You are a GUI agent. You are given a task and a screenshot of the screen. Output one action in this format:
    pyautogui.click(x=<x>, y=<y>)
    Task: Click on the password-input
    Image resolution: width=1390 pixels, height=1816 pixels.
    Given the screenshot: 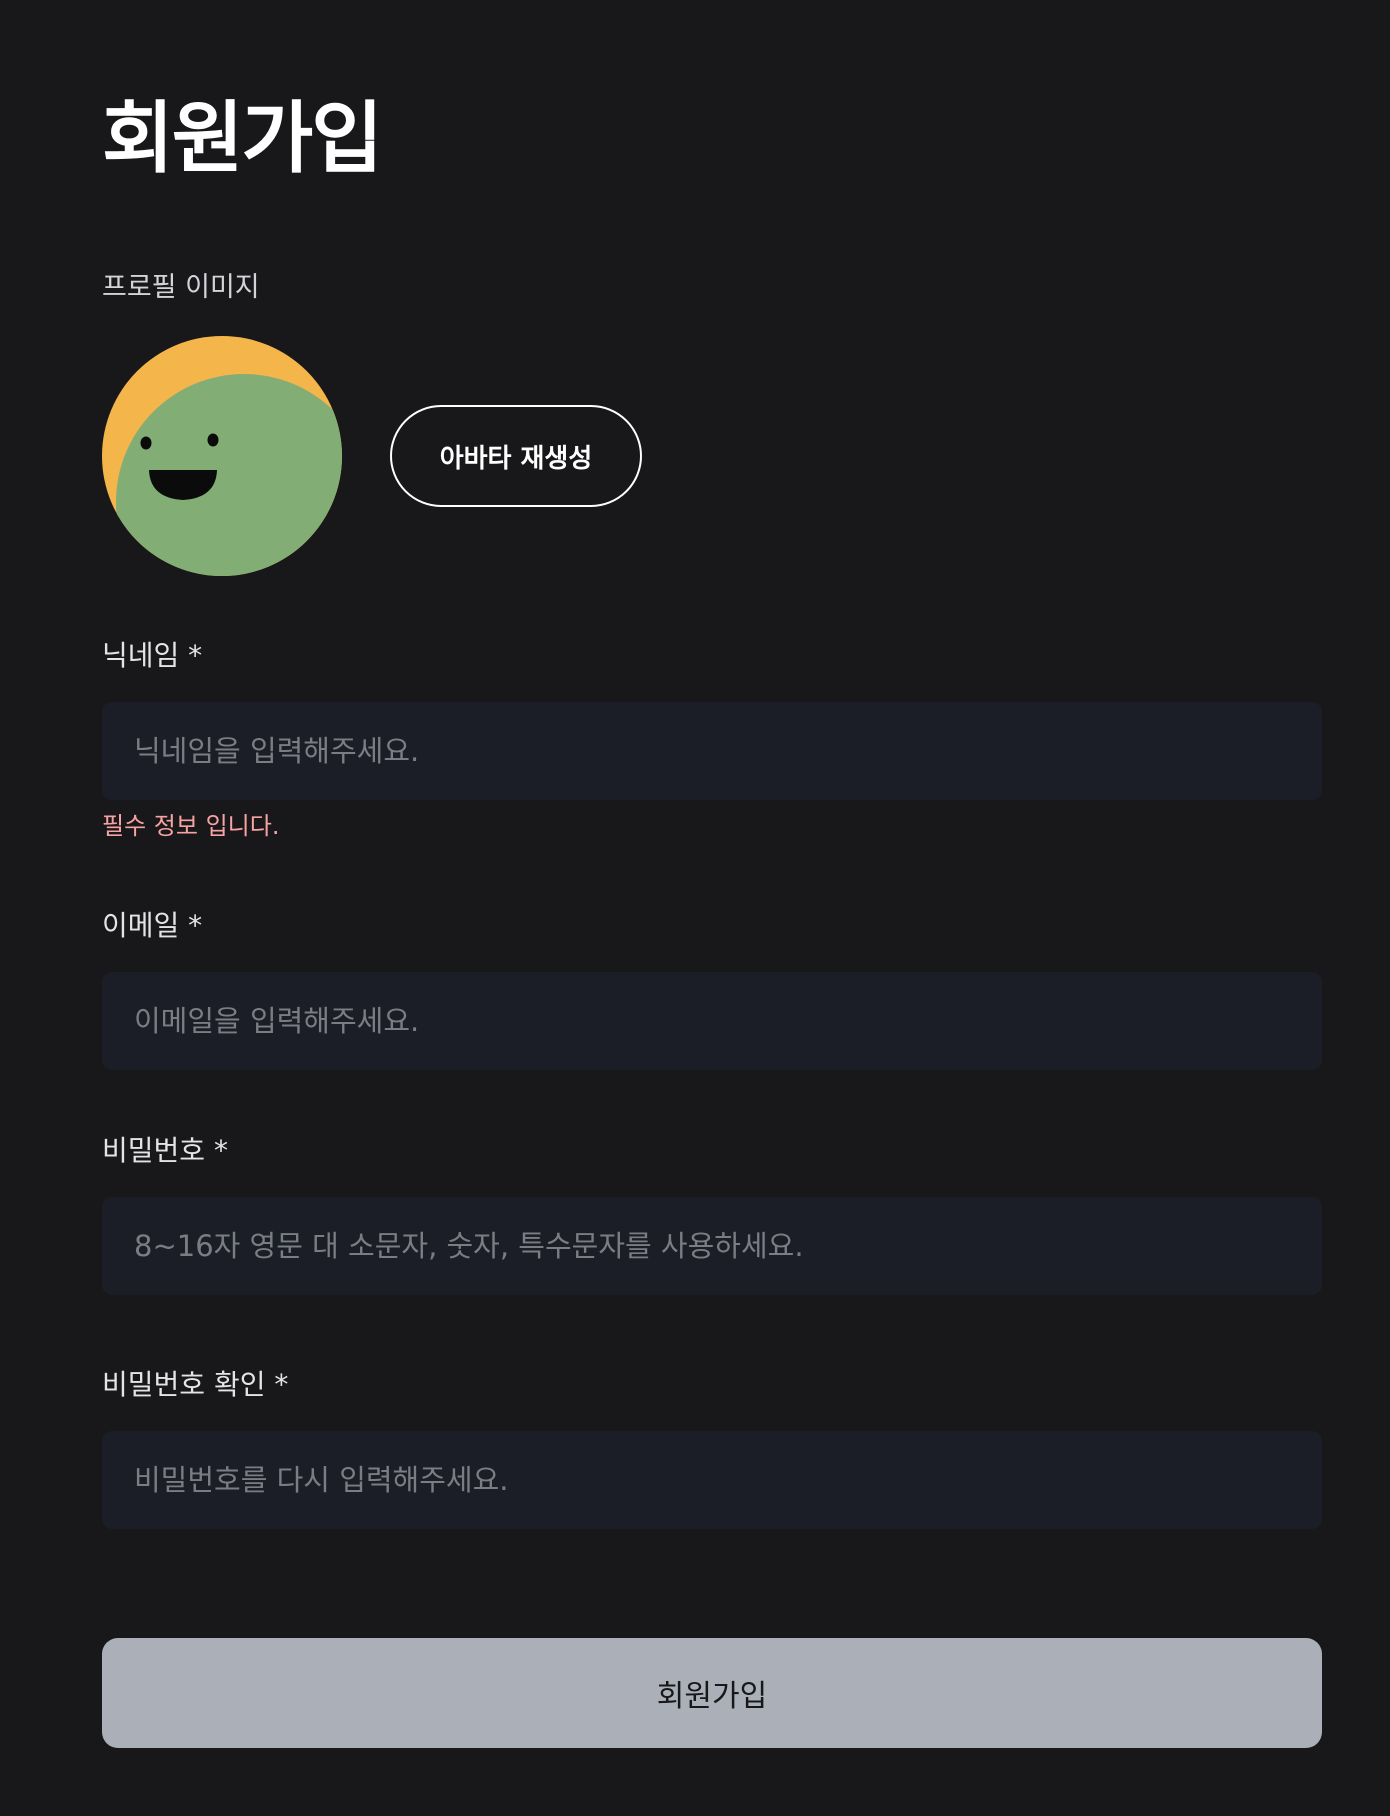 What is the action you would take?
    pyautogui.click(x=712, y=1246)
    